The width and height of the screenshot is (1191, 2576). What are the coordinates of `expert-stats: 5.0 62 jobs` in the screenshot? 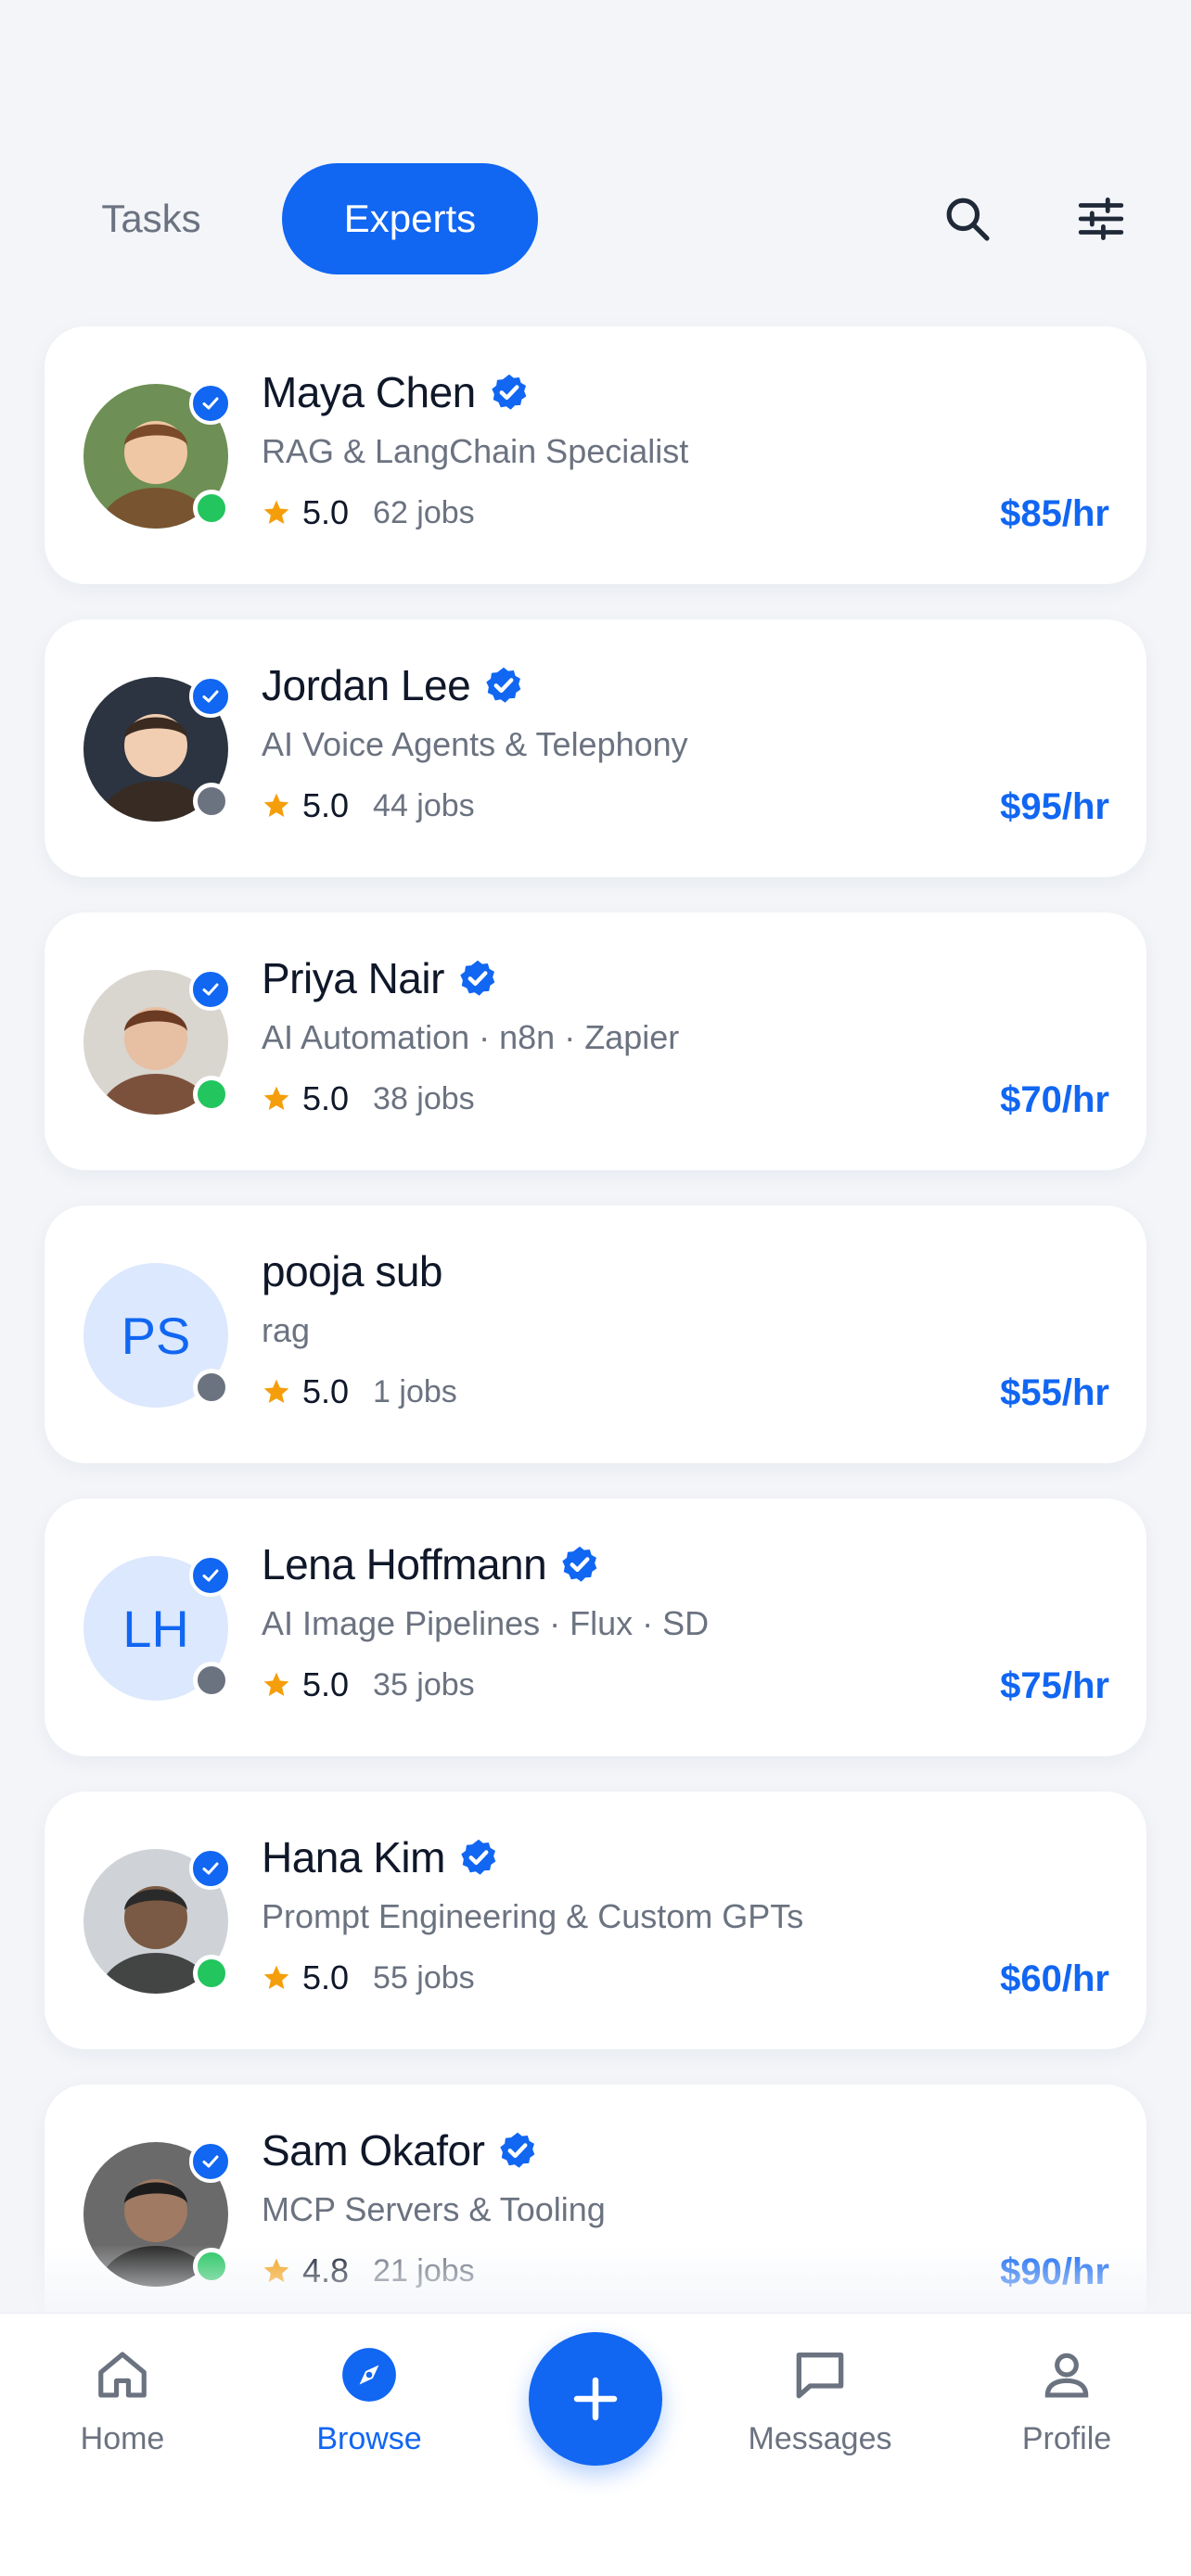 It's located at (368, 512).